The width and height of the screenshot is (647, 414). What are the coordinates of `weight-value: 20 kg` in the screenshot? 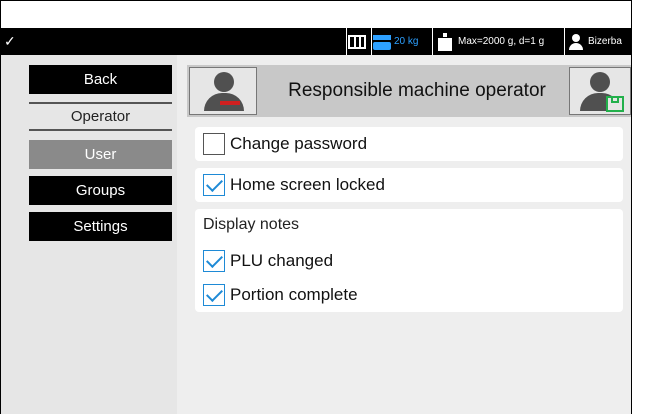 It's located at (406, 41).